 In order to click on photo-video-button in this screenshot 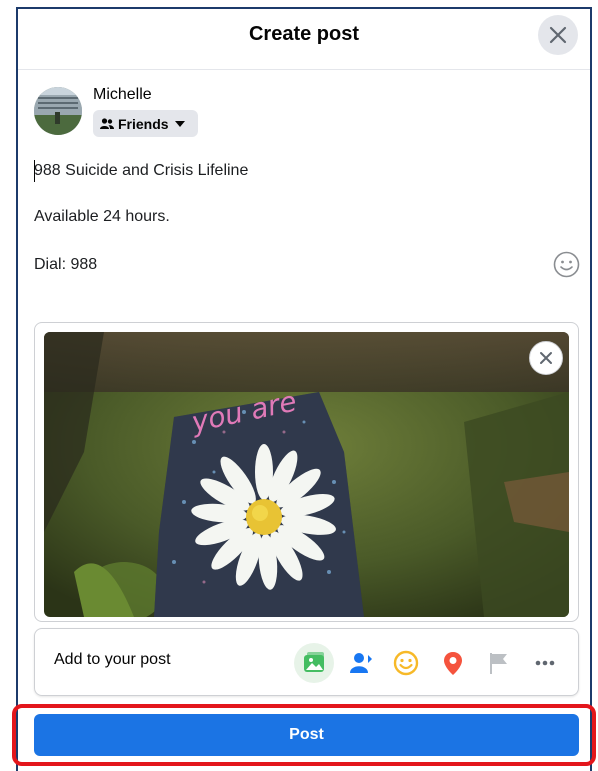, I will do `click(314, 663)`.